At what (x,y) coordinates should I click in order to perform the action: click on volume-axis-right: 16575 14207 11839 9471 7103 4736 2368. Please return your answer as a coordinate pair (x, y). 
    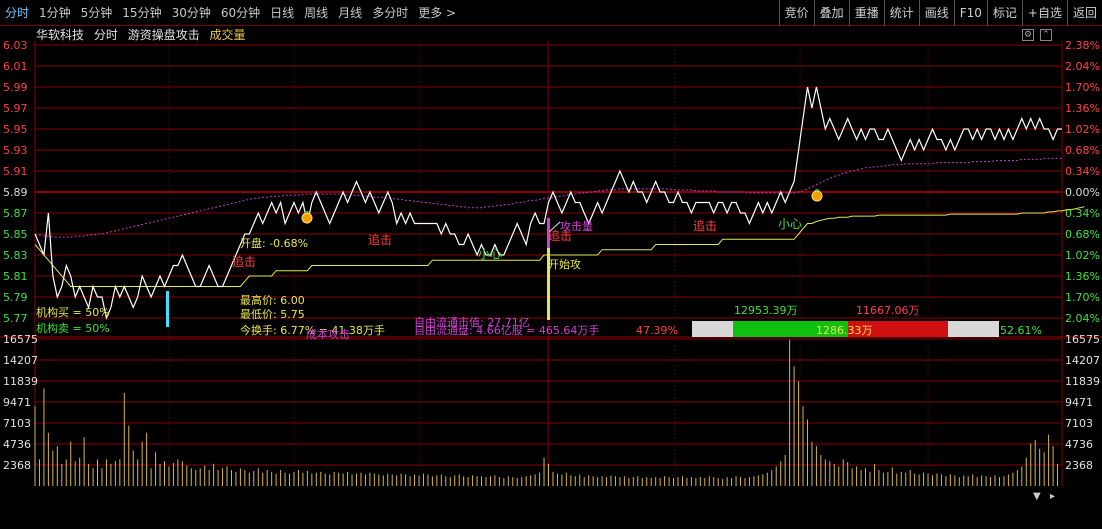
    Looking at the image, I should click on (1082, 402).